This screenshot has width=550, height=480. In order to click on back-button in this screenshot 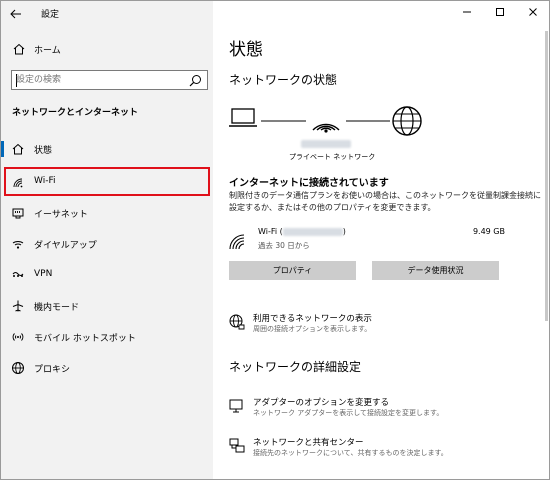, I will do `click(16, 14)`.